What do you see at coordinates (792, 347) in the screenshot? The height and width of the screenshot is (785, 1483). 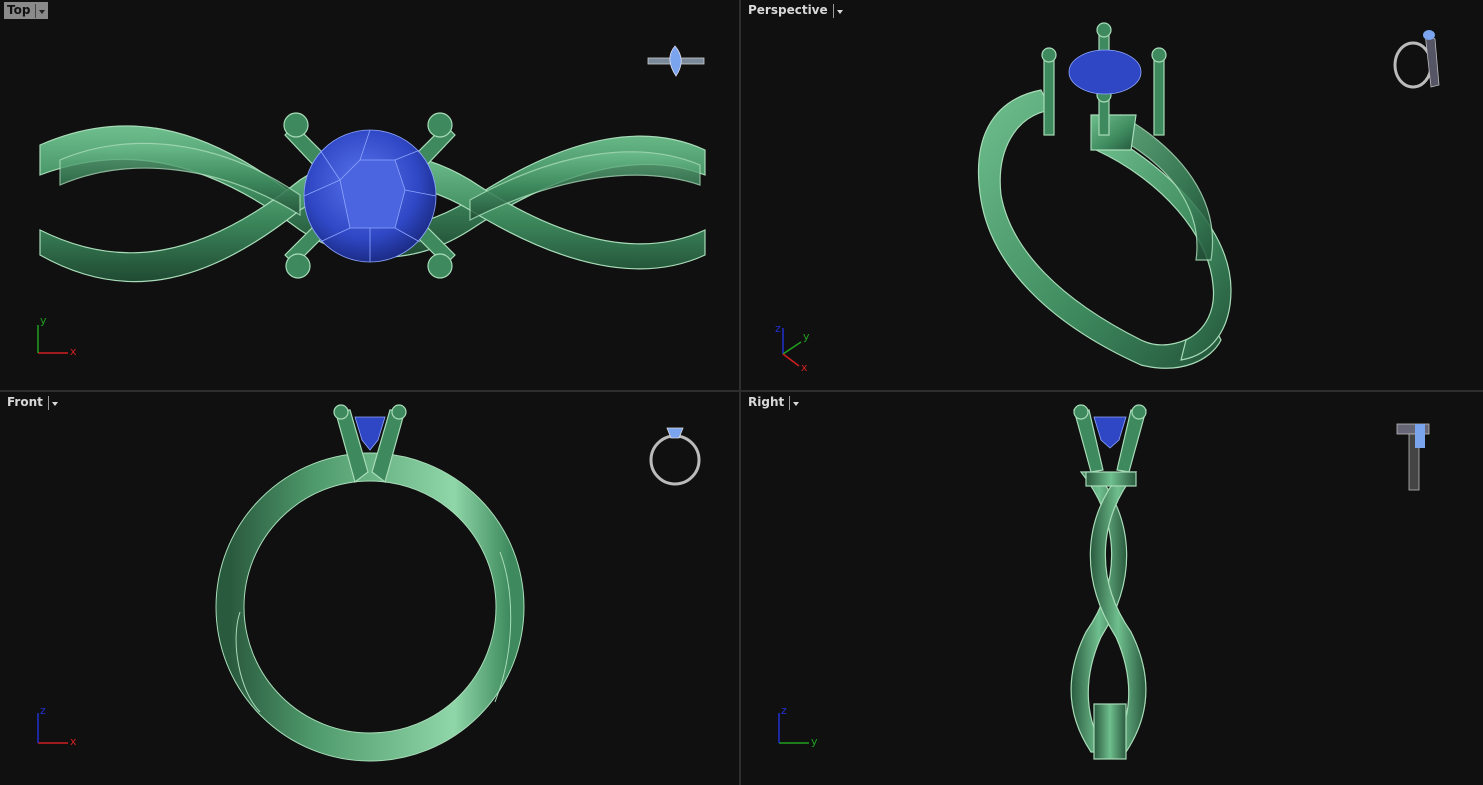 I see `axis-triad-icon: z y x` at bounding box center [792, 347].